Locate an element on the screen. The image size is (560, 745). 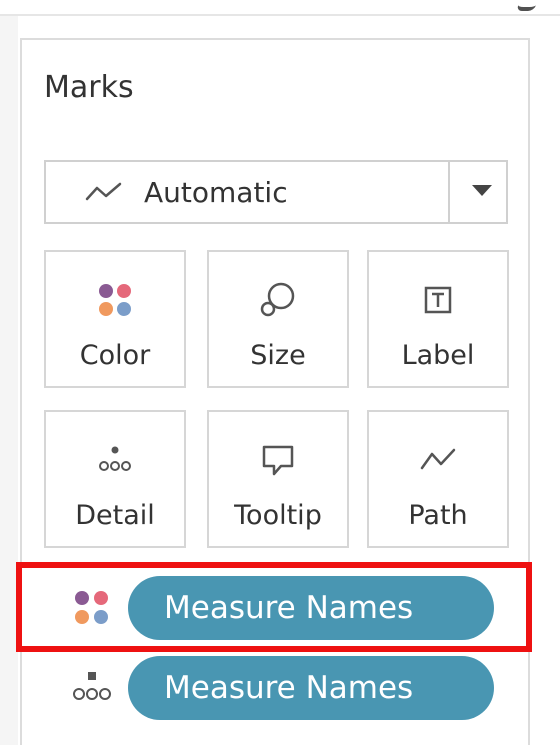
line-chart-icon is located at coordinates (104, 192).